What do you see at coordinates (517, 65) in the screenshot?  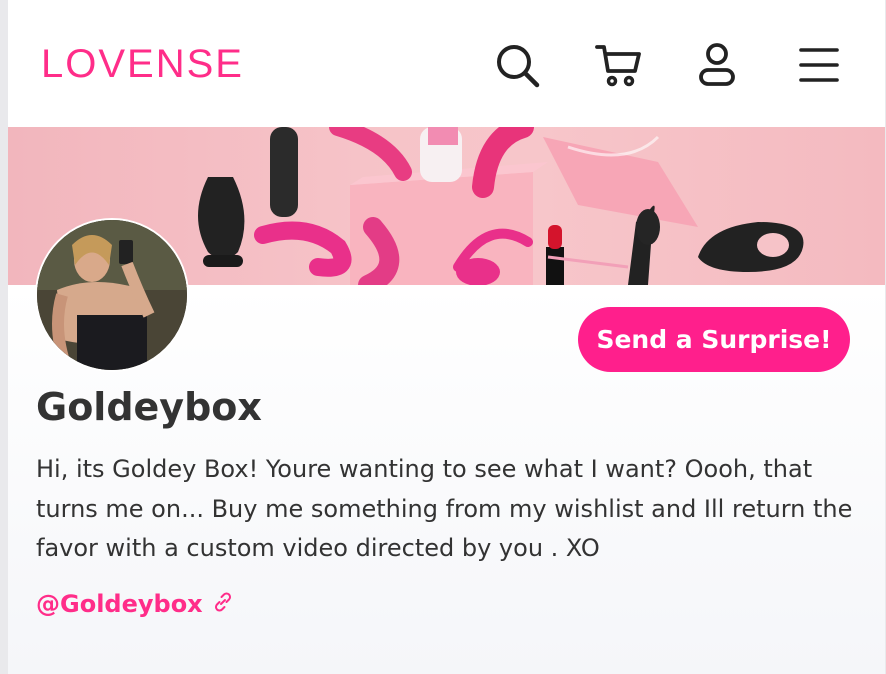 I see `search-icon` at bounding box center [517, 65].